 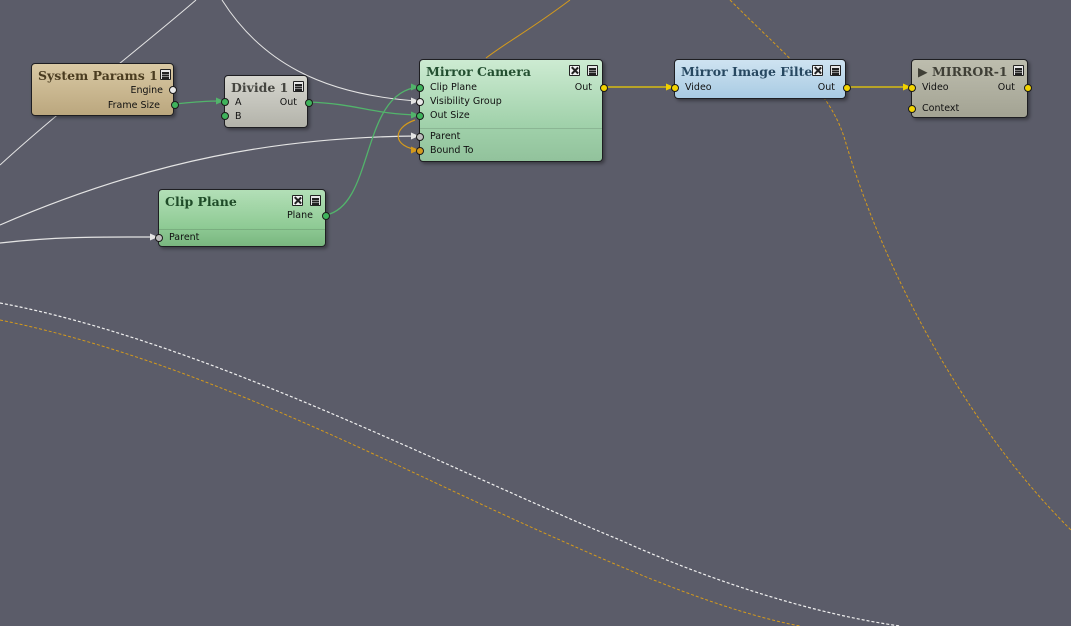 What do you see at coordinates (970, 88) in the screenshot?
I see `node-mirror-output: ▶ MIRROR-1 Video Out Context` at bounding box center [970, 88].